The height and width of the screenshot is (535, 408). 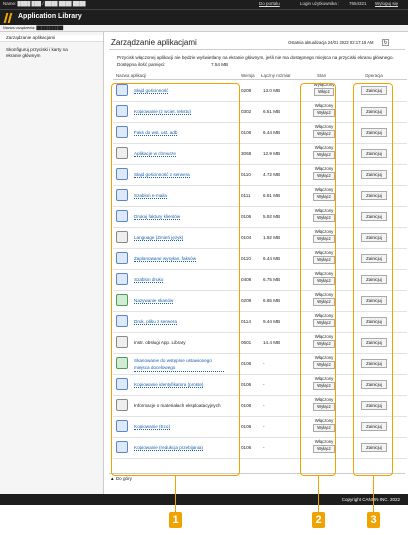 What do you see at coordinates (272, 153) in the screenshot?
I see `app-size: 12.9 MB` at bounding box center [272, 153].